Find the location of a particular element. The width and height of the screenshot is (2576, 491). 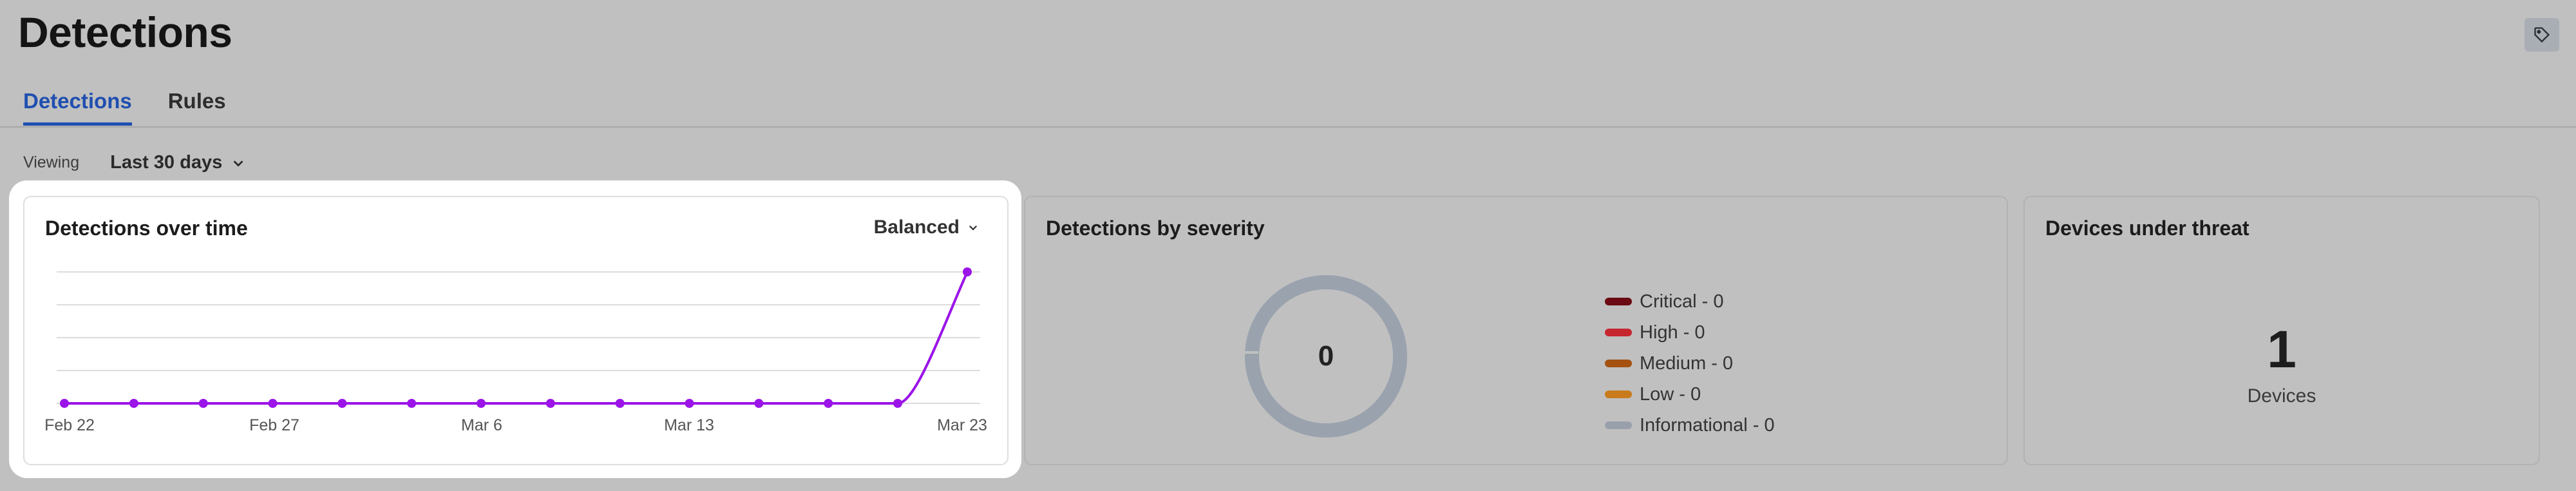

card-title: Devices under threat is located at coordinates (2147, 228).